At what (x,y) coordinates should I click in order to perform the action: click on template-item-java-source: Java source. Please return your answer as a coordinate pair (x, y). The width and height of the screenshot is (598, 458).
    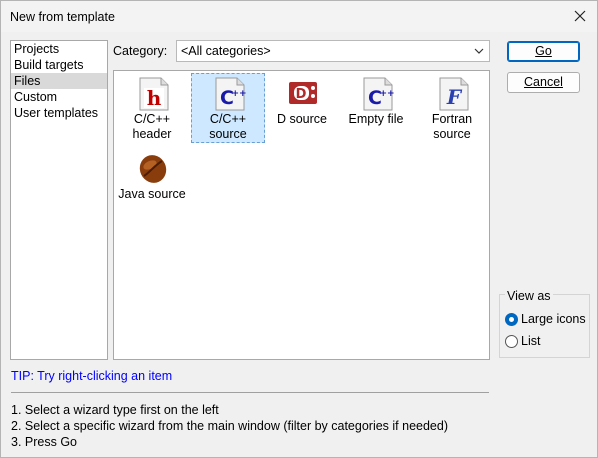
    Looking at the image, I should click on (152, 183).